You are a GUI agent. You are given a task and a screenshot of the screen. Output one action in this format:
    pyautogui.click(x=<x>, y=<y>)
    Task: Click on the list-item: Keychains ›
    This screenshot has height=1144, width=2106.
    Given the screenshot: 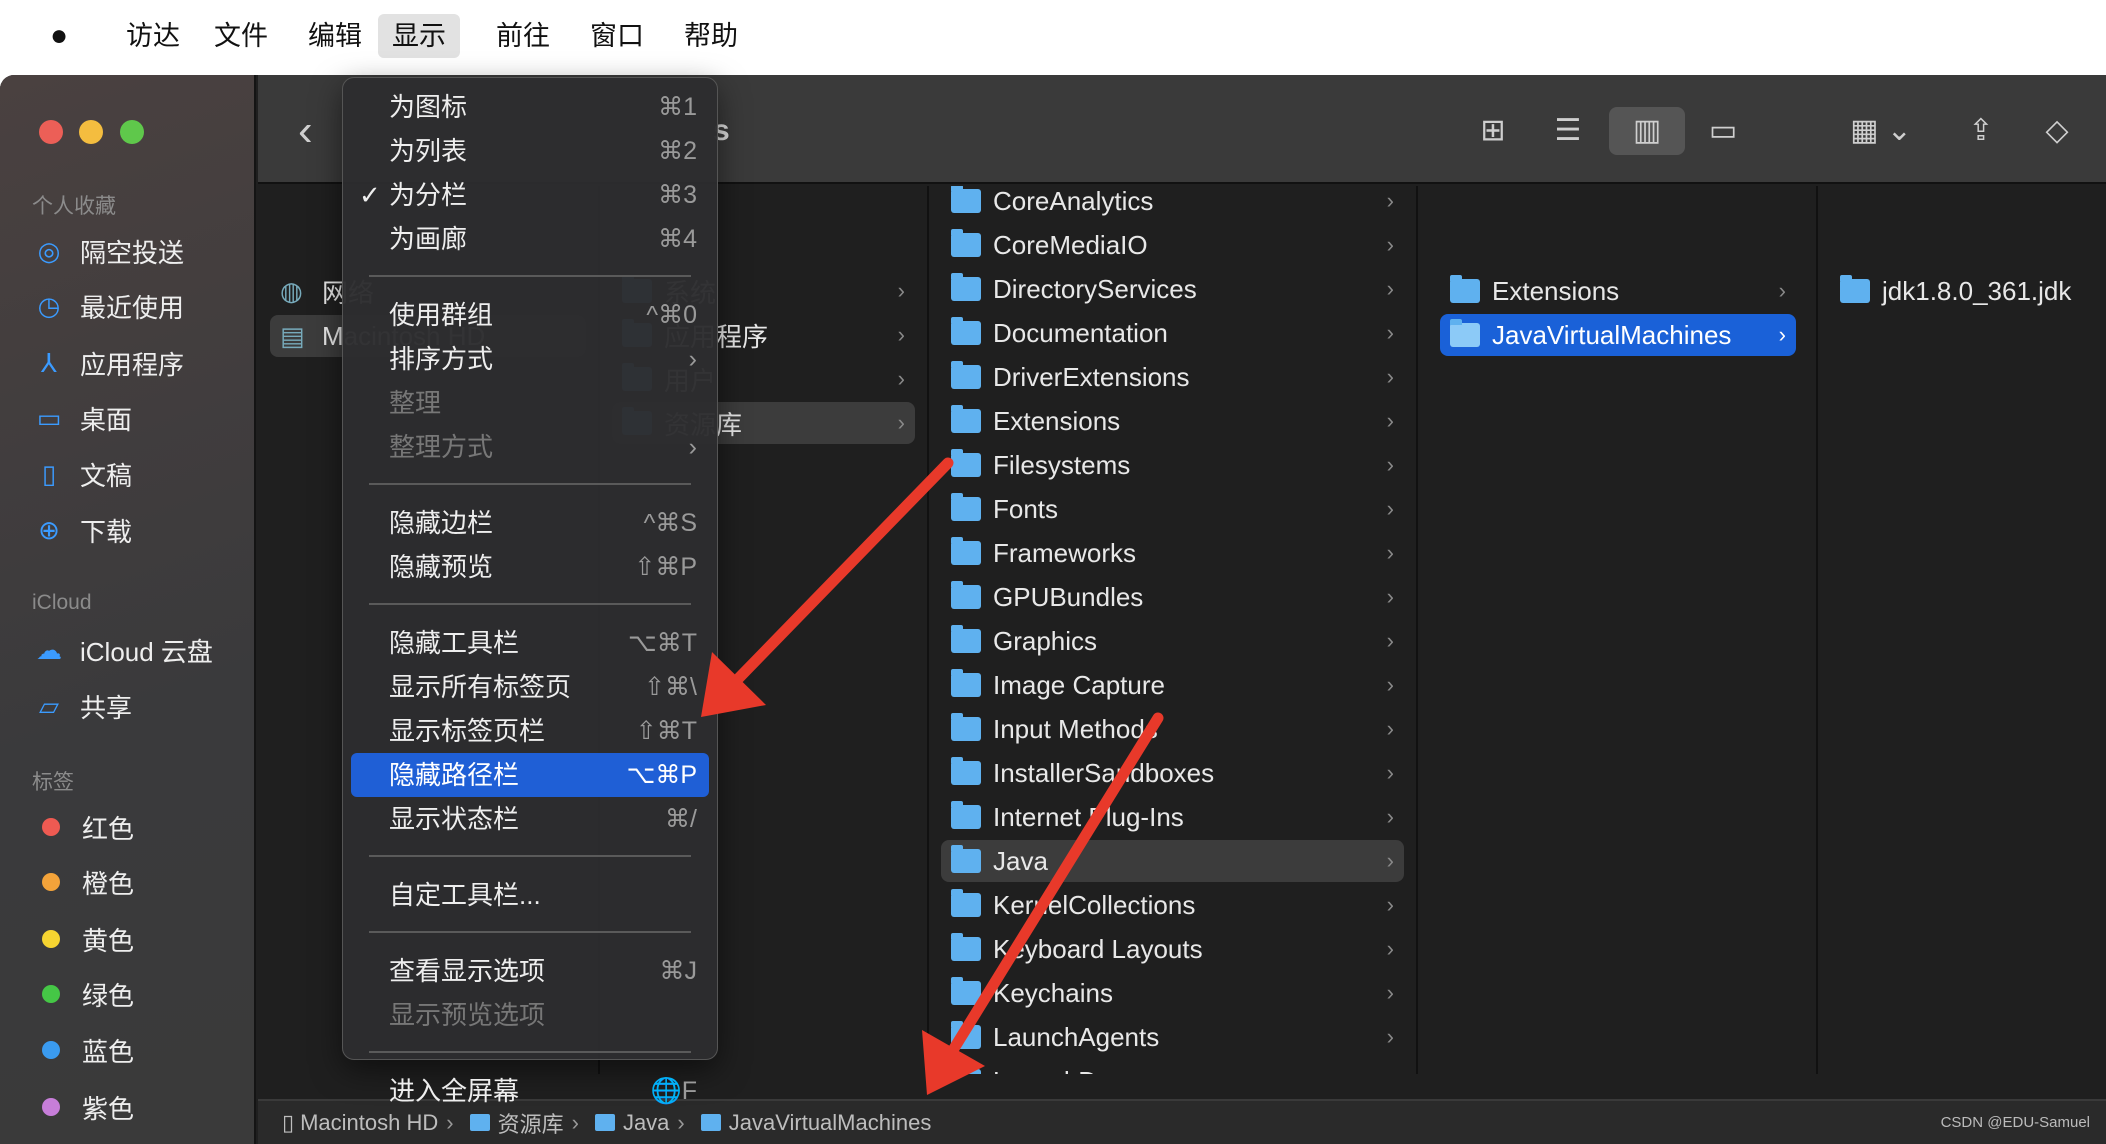 What is the action you would take?
    pyautogui.click(x=1172, y=993)
    